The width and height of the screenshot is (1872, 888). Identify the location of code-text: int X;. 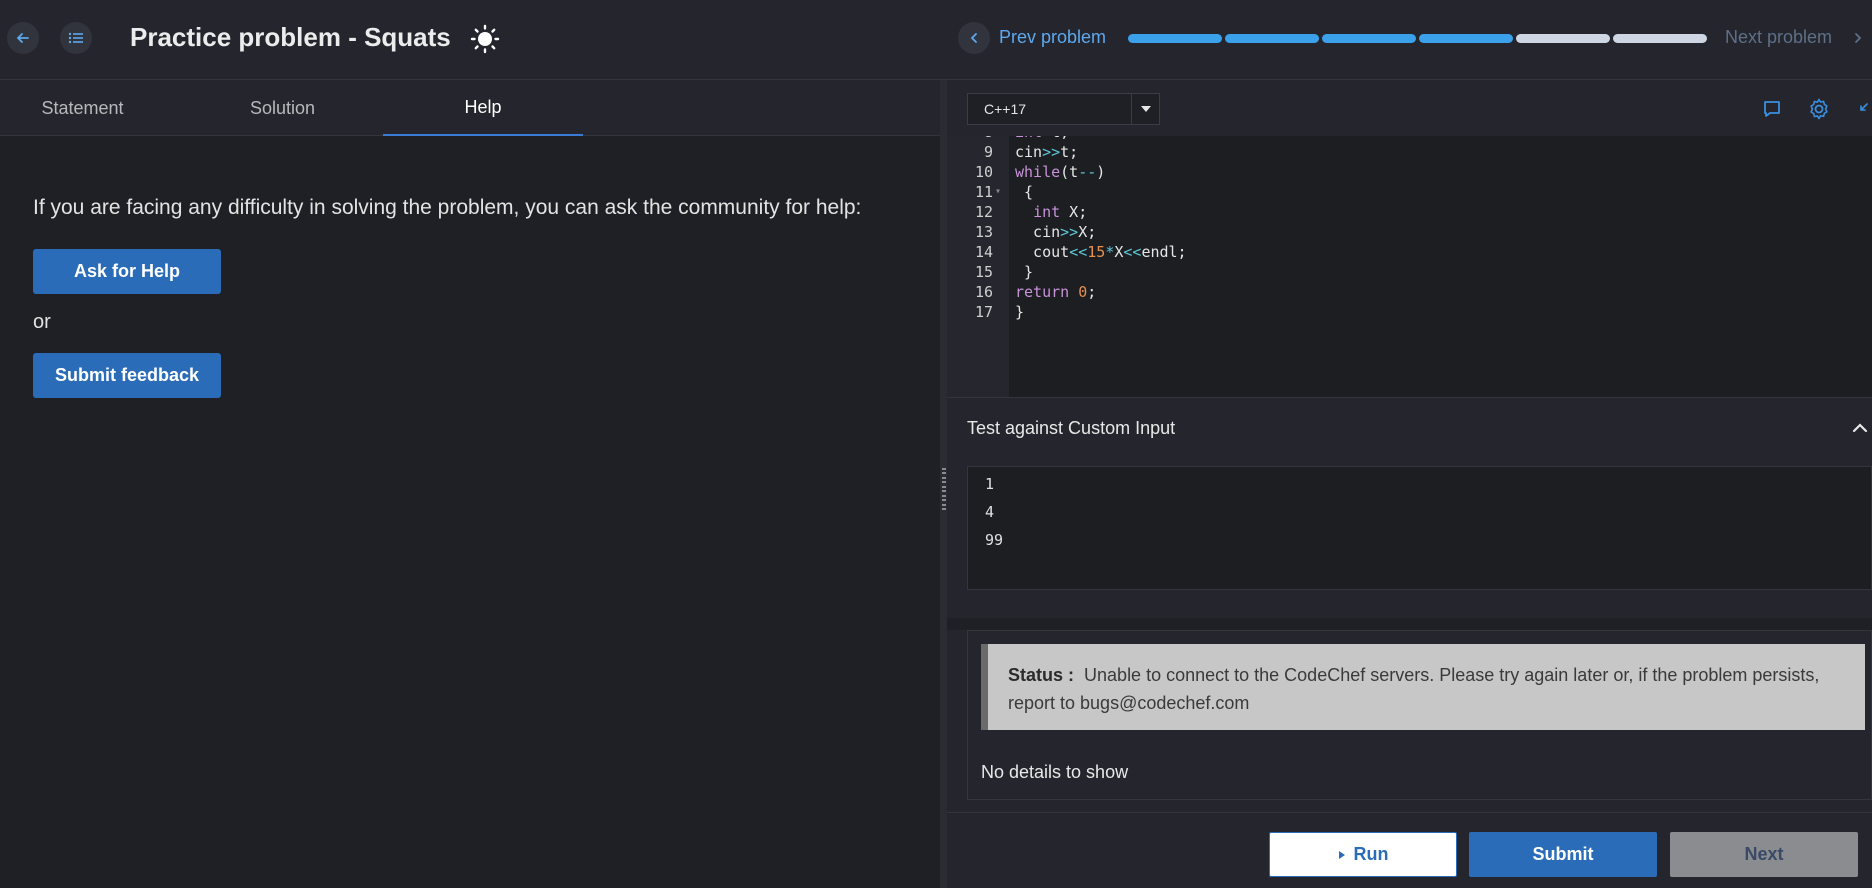
(1060, 212).